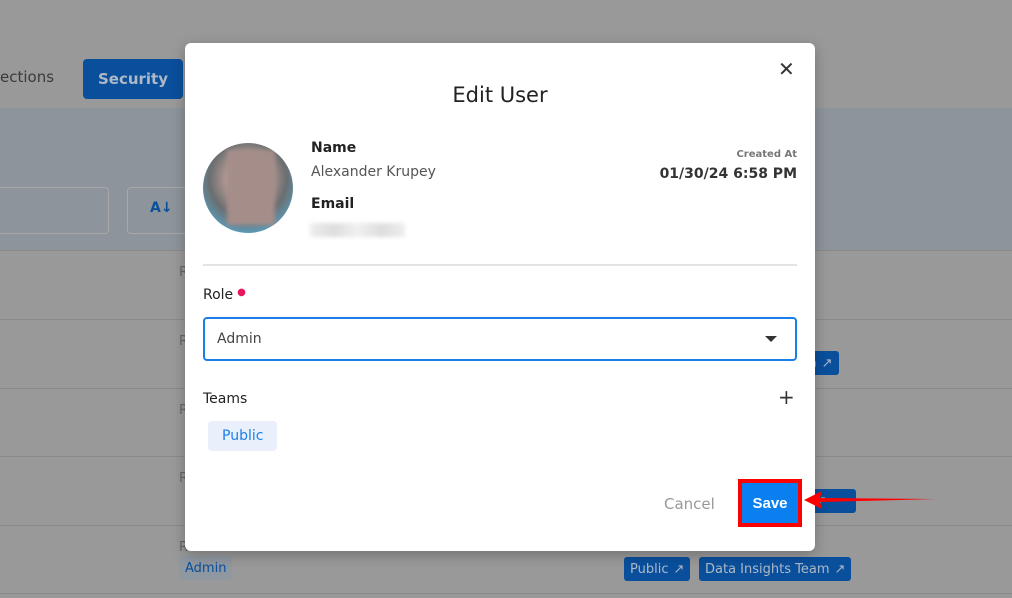 This screenshot has width=1012, height=598. Describe the element at coordinates (500, 95) in the screenshot. I see `modal-title: Edit User` at that location.